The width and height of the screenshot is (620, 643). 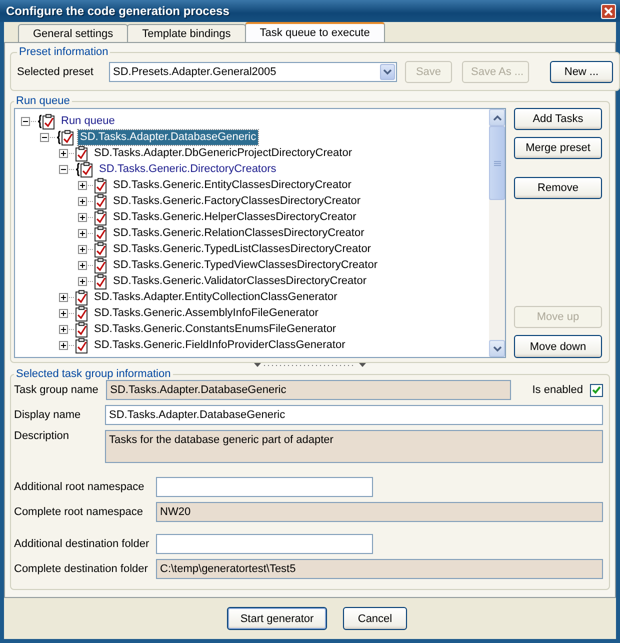 I want to click on enabled-checkbox, so click(x=596, y=390).